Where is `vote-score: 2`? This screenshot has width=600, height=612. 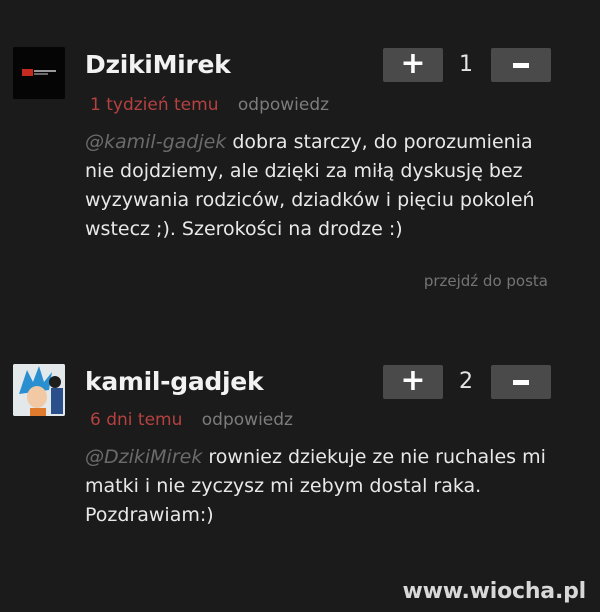
vote-score: 2 is located at coordinates (466, 381).